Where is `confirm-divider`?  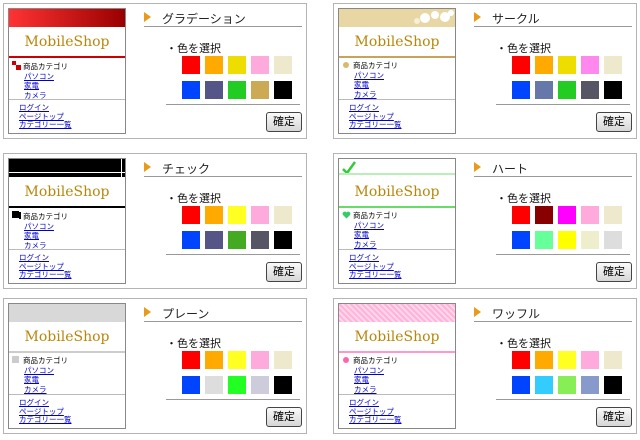 confirm-divider is located at coordinates (233, 104).